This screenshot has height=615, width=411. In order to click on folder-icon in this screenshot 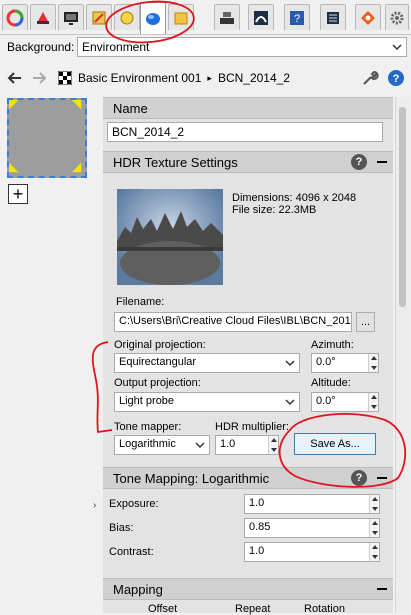, I will do `click(181, 18)`.